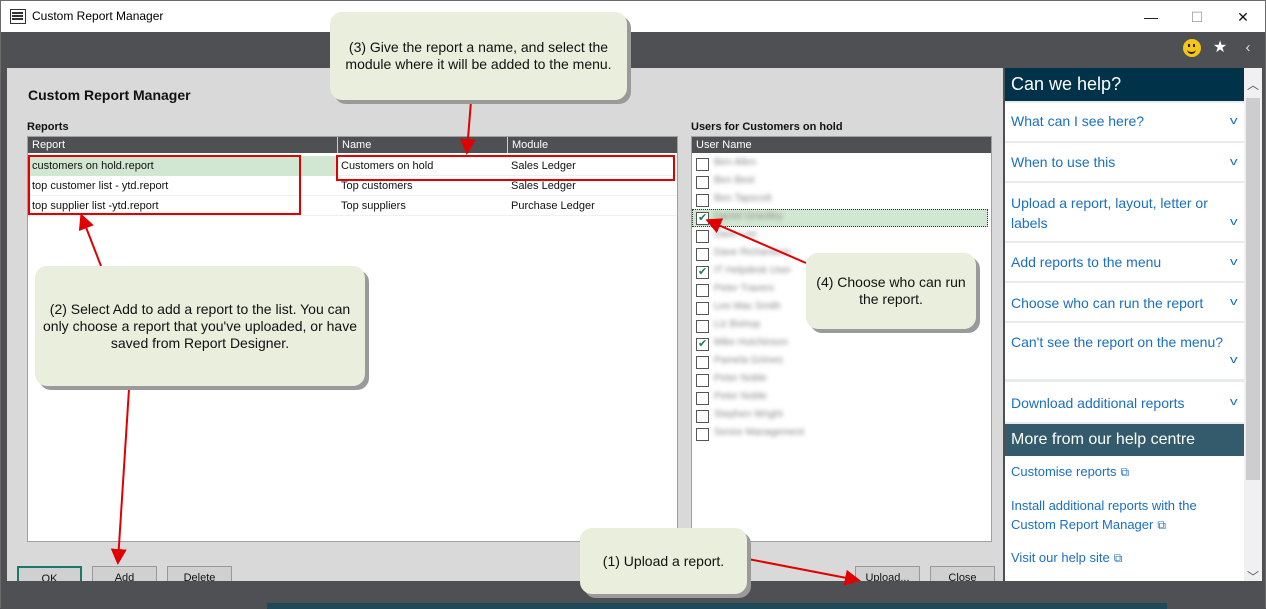 The image size is (1266, 609). What do you see at coordinates (48, 127) in the screenshot?
I see `reports-label: Reports` at bounding box center [48, 127].